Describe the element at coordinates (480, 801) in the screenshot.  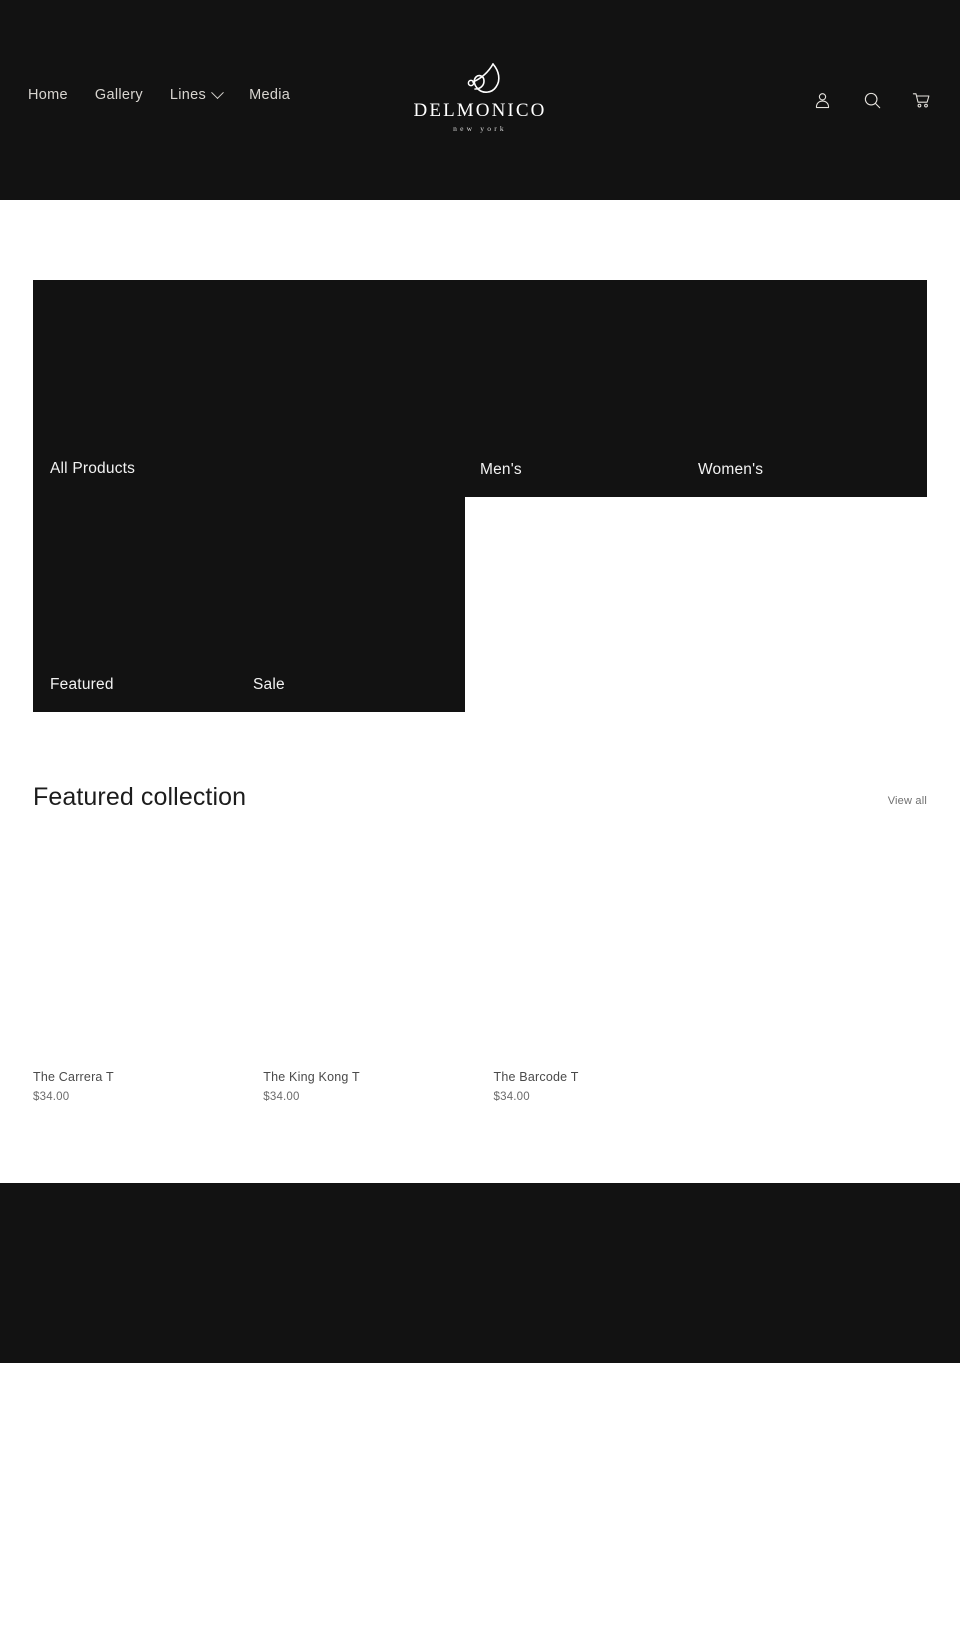
I see `featured-collection-header: Featured collection View all` at that location.